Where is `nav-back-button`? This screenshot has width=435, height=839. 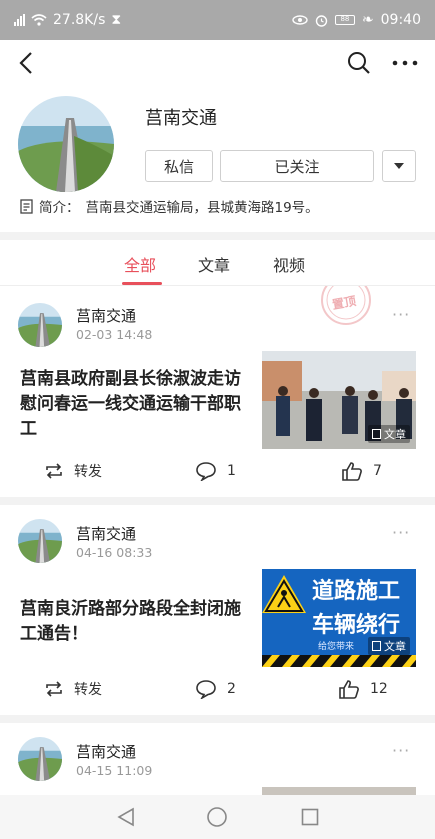 nav-back-button is located at coordinates (126, 817).